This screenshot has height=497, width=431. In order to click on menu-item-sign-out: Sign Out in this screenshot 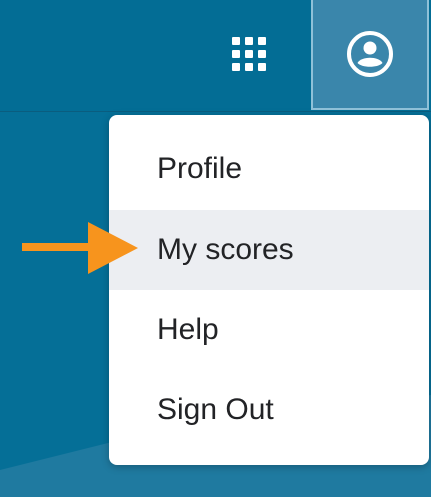, I will do `click(269, 410)`.